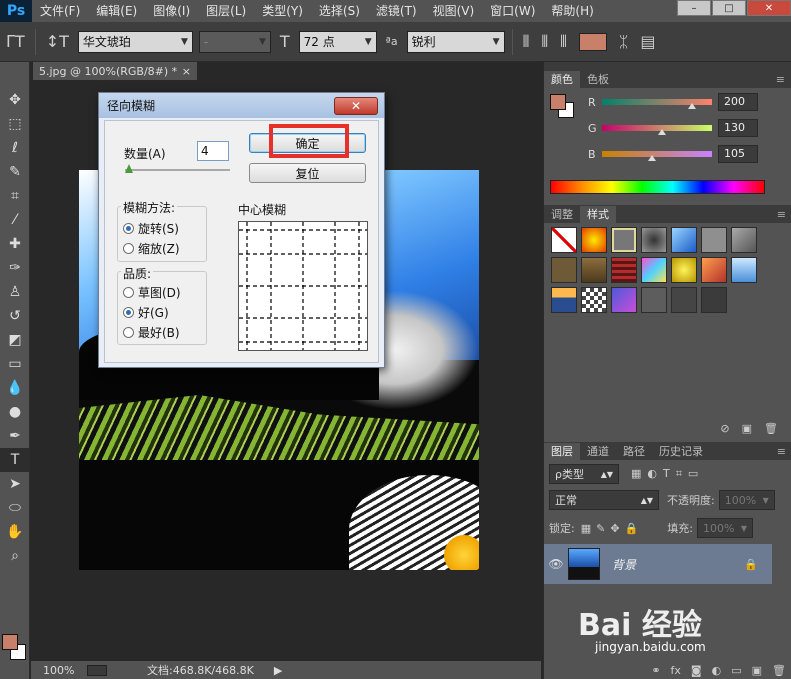 This screenshot has height=679, width=791. What do you see at coordinates (15, 244) in the screenshot?
I see `healing-brush-tool-icon: ✚` at bounding box center [15, 244].